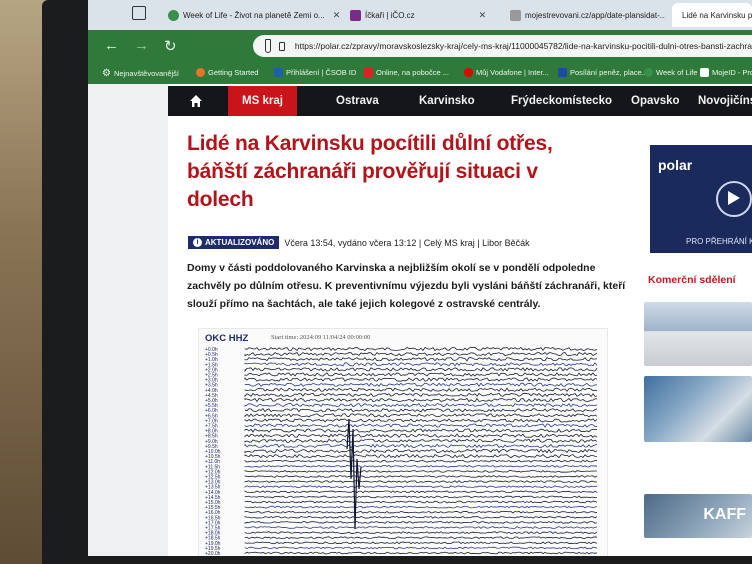 This screenshot has width=752, height=564. Describe the element at coordinates (282, 46) in the screenshot. I see `lock-icon` at that location.